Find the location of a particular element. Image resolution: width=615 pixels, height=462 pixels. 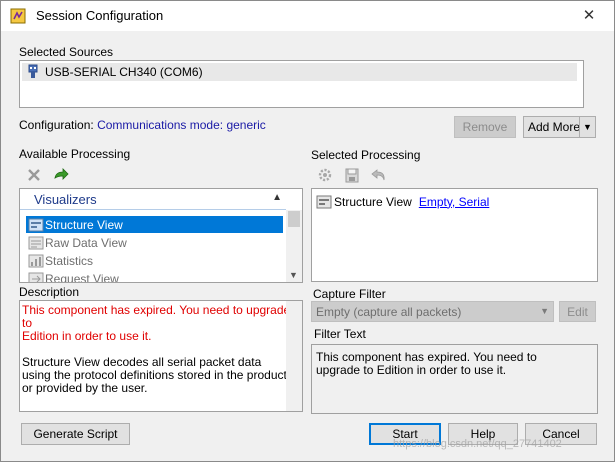

list-item-raw-data-view: Raw Data View is located at coordinates (155, 242).